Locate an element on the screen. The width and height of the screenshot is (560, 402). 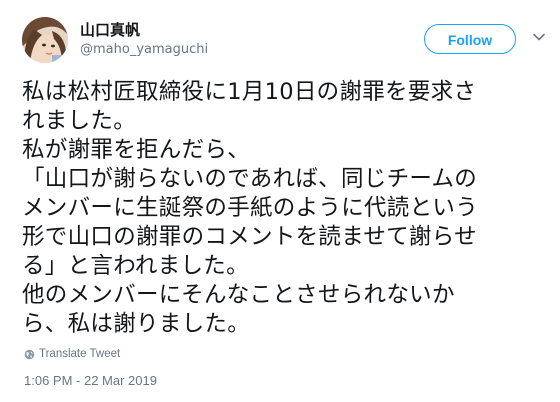
translate-tweet-link: Translate Tweet is located at coordinates (72, 354).